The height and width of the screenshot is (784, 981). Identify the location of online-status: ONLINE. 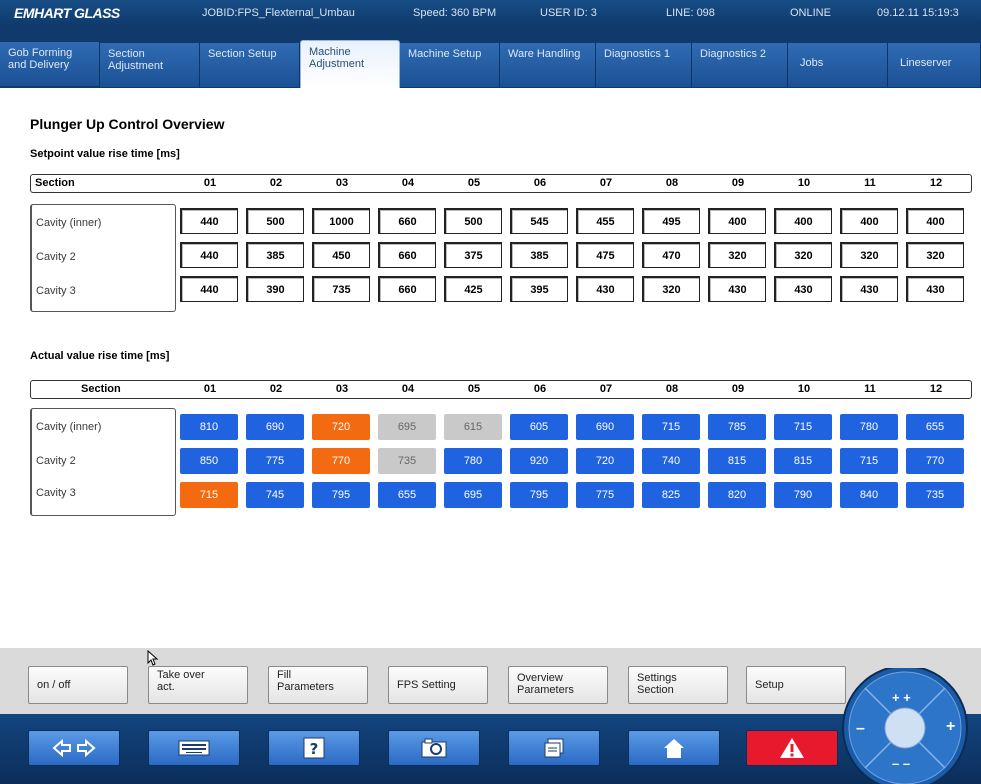
(810, 13).